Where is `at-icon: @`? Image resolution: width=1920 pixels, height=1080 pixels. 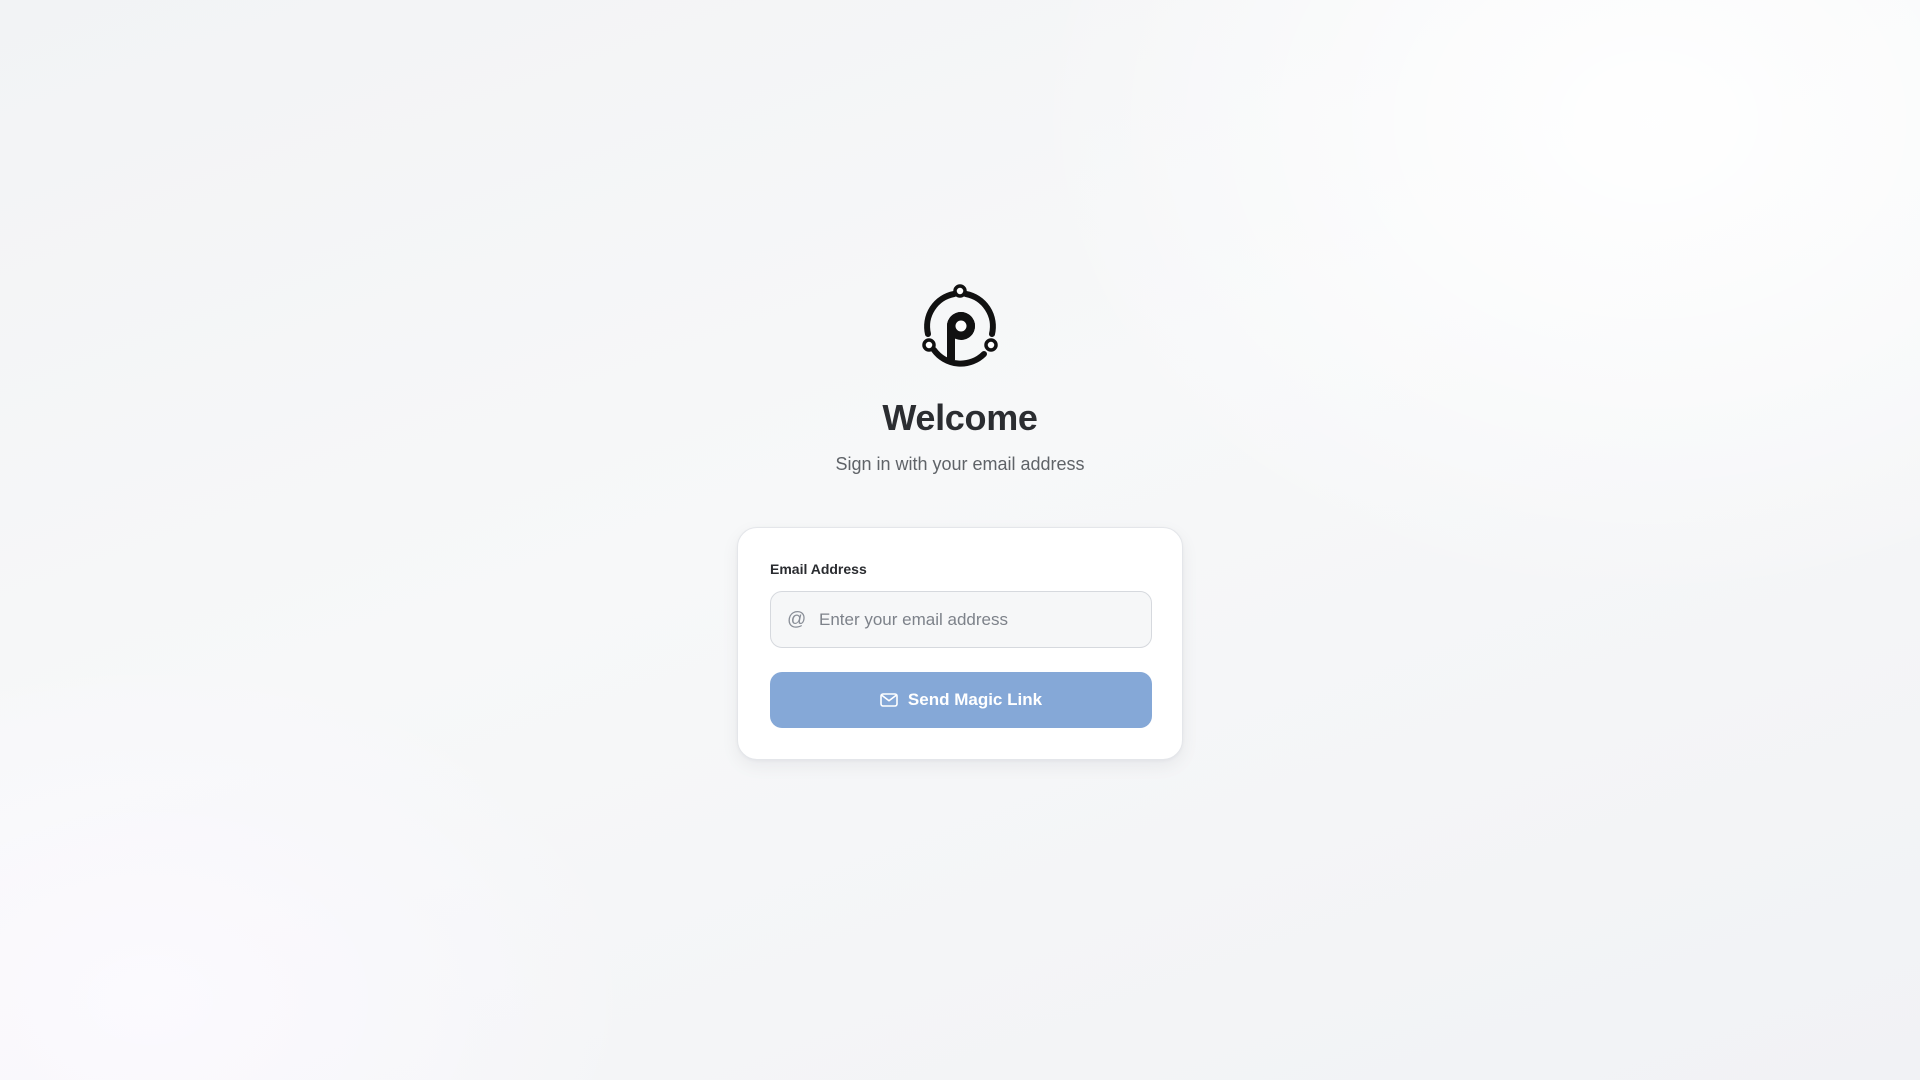 at-icon: @ is located at coordinates (797, 619).